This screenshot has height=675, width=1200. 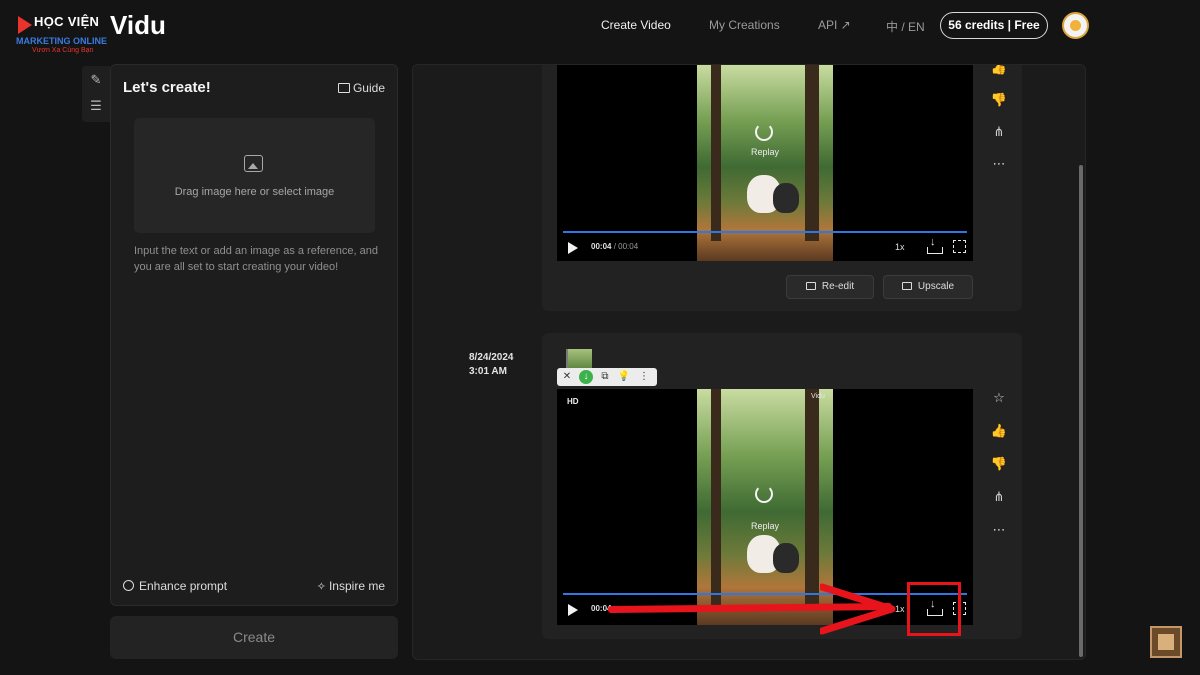 What do you see at coordinates (167, 87) in the screenshot?
I see `panel-title: Let's create!` at bounding box center [167, 87].